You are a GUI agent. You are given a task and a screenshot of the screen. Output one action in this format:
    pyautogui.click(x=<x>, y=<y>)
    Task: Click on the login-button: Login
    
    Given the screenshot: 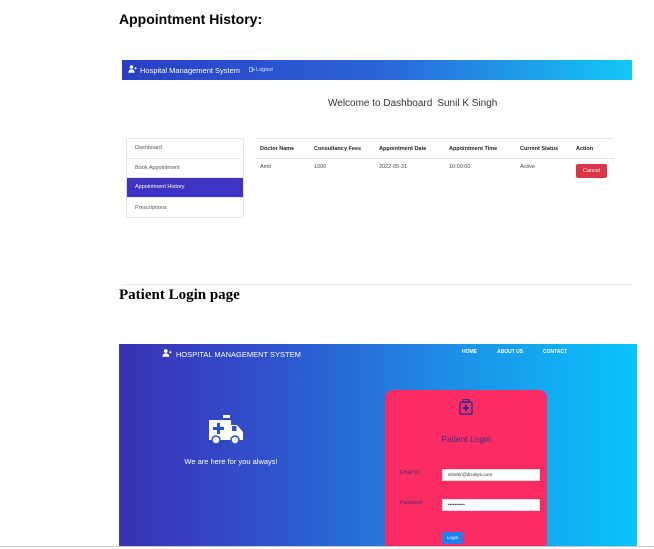 What is the action you would take?
    pyautogui.click(x=452, y=538)
    